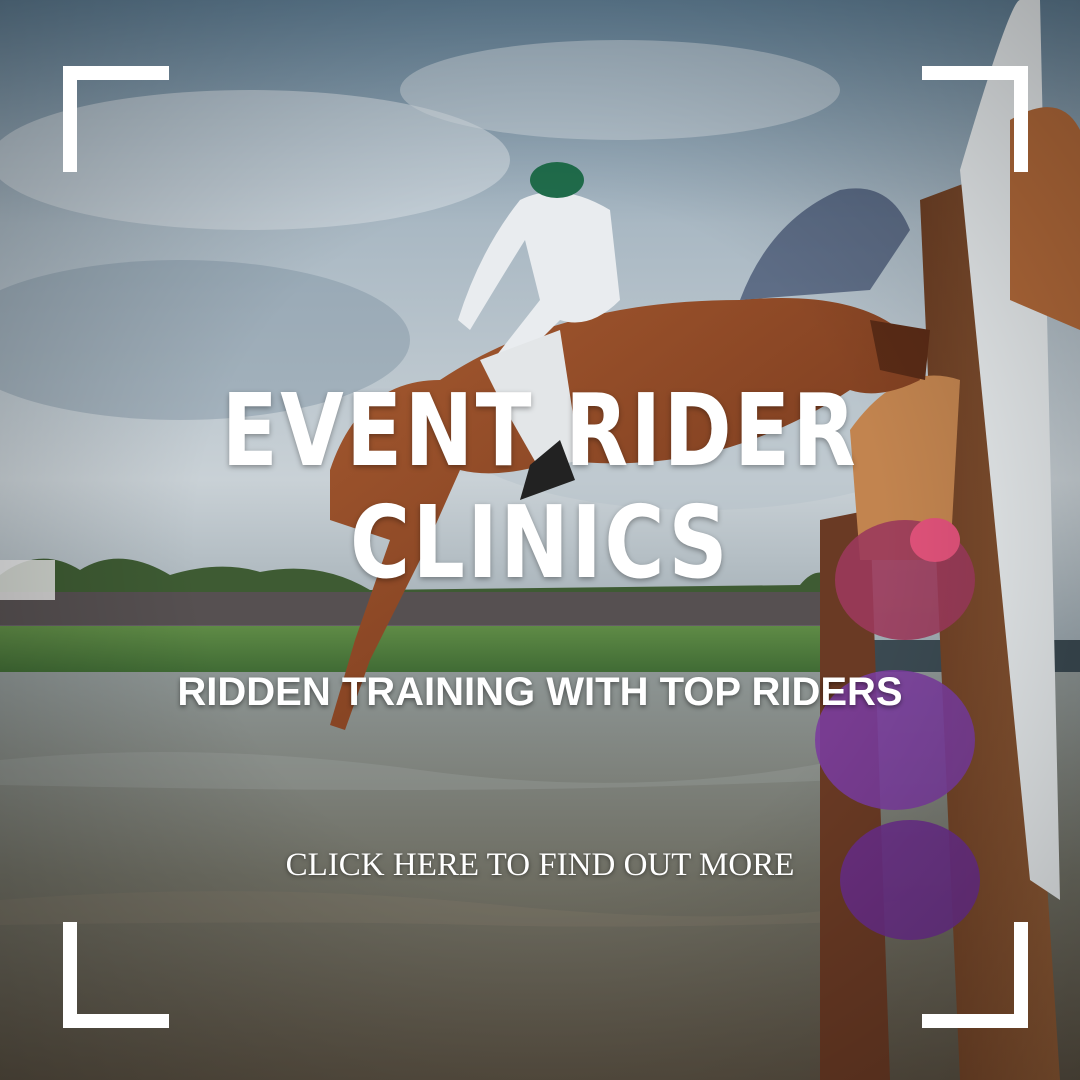 The width and height of the screenshot is (1080, 1080). I want to click on subtitle: RIDDEN TRAINING WITH TOP RIDERS, so click(540, 692).